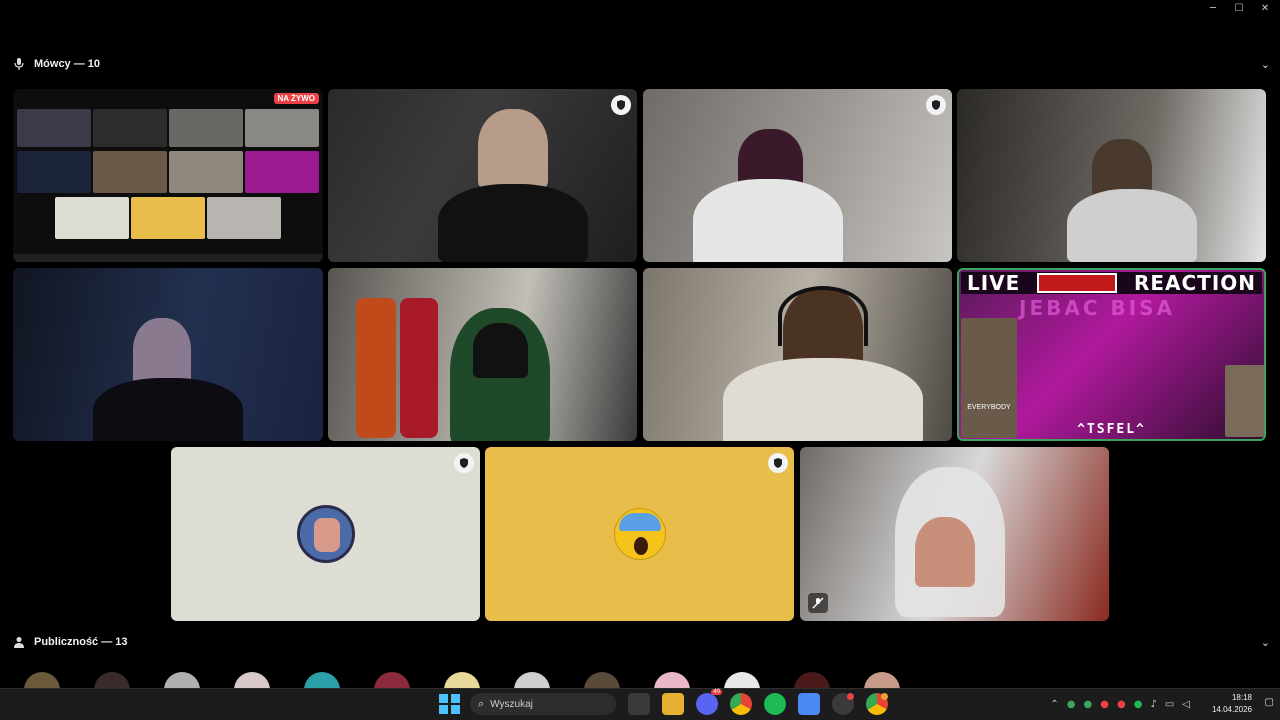  What do you see at coordinates (945, 552) in the screenshot?
I see `person-face` at bounding box center [945, 552].